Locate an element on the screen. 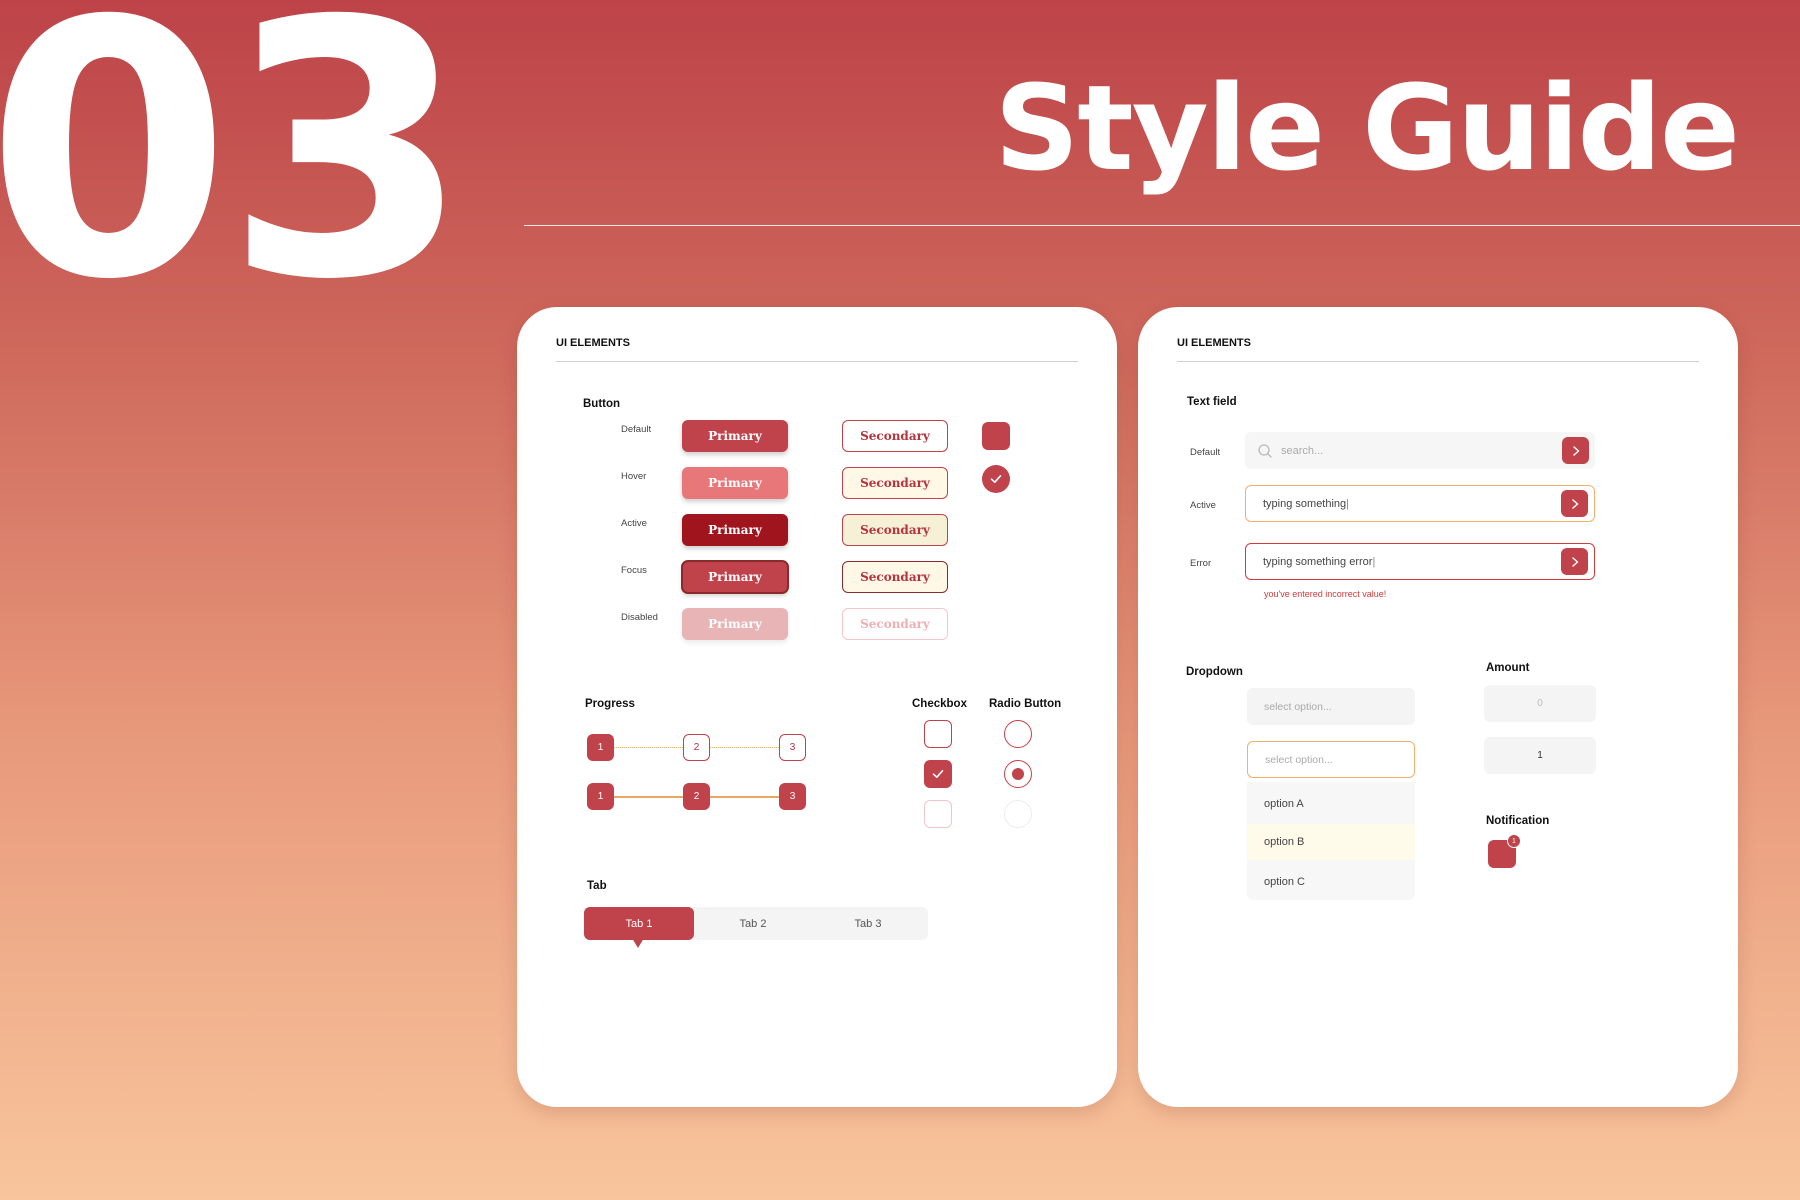 Image resolution: width=1800 pixels, height=1200 pixels. error-message: you've entered incorrect value! is located at coordinates (1325, 594).